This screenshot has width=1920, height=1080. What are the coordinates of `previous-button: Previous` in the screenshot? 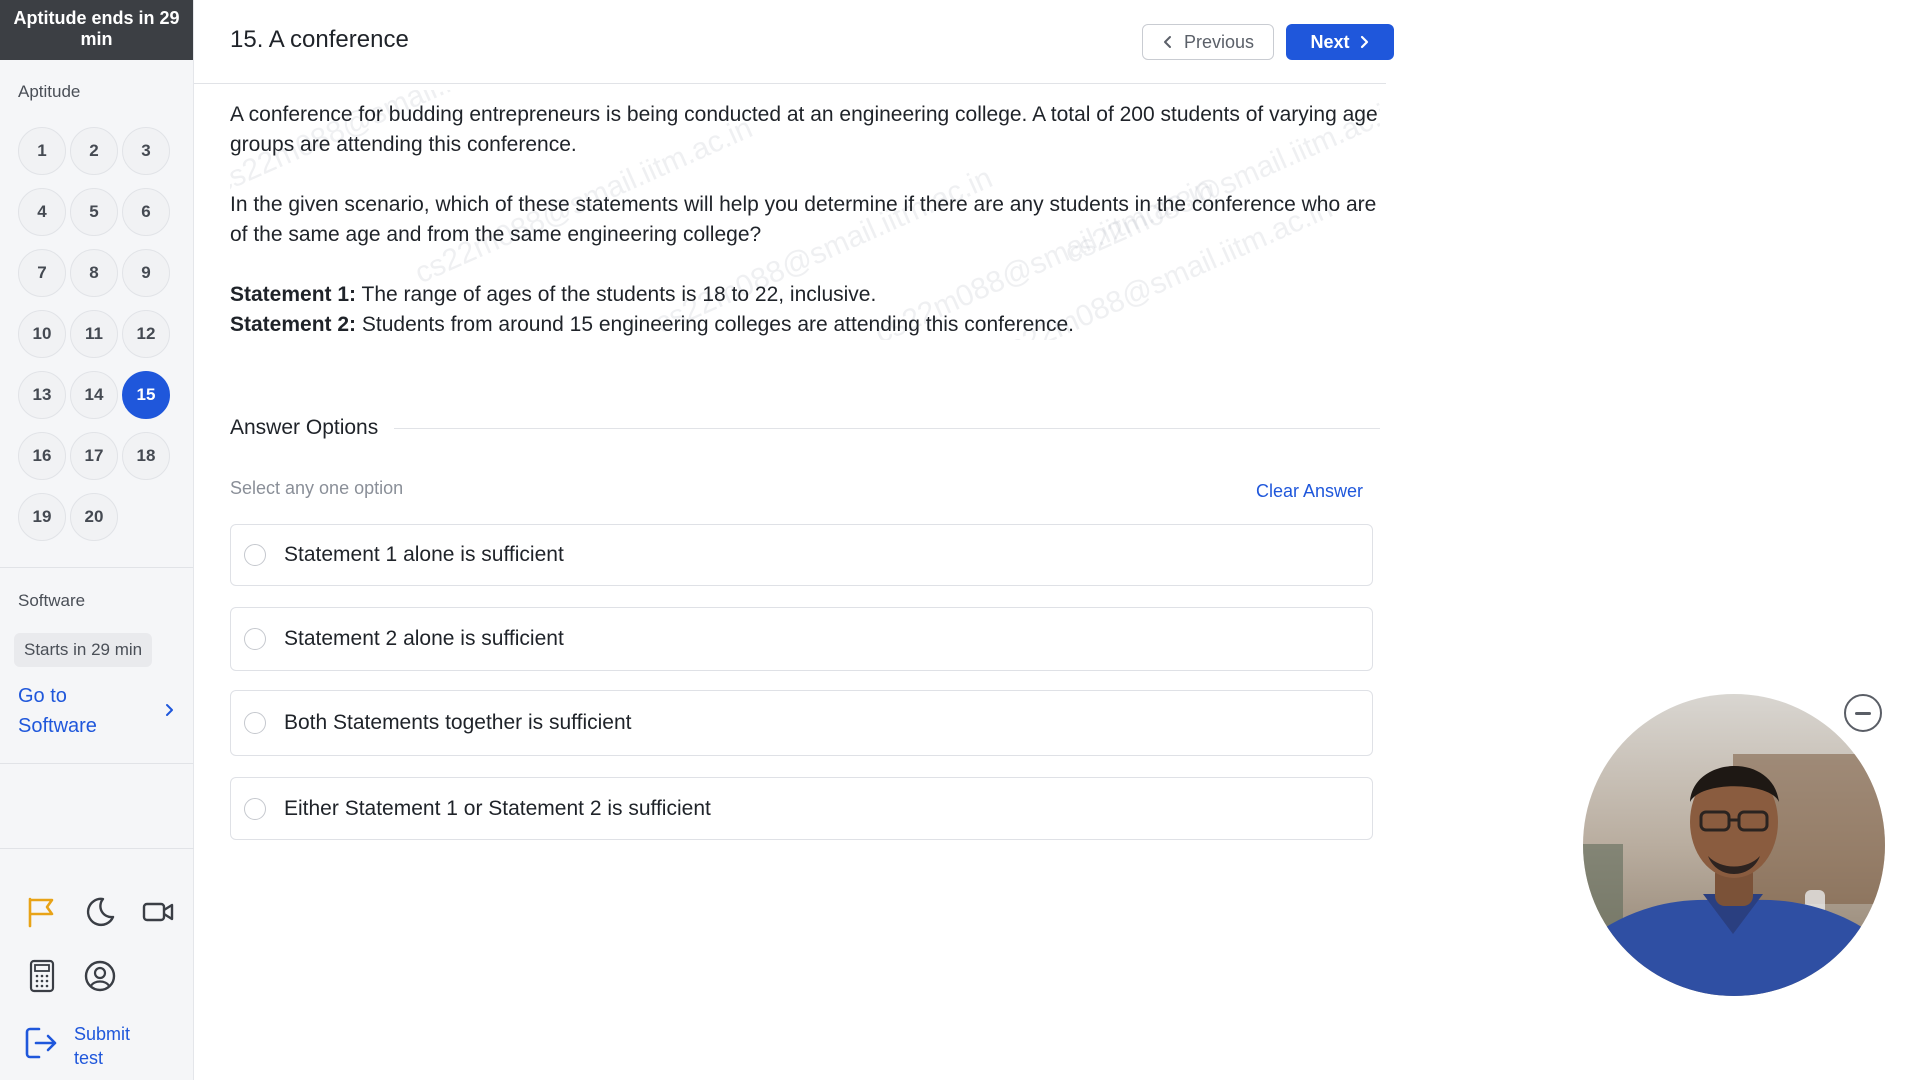 It's located at (1208, 42).